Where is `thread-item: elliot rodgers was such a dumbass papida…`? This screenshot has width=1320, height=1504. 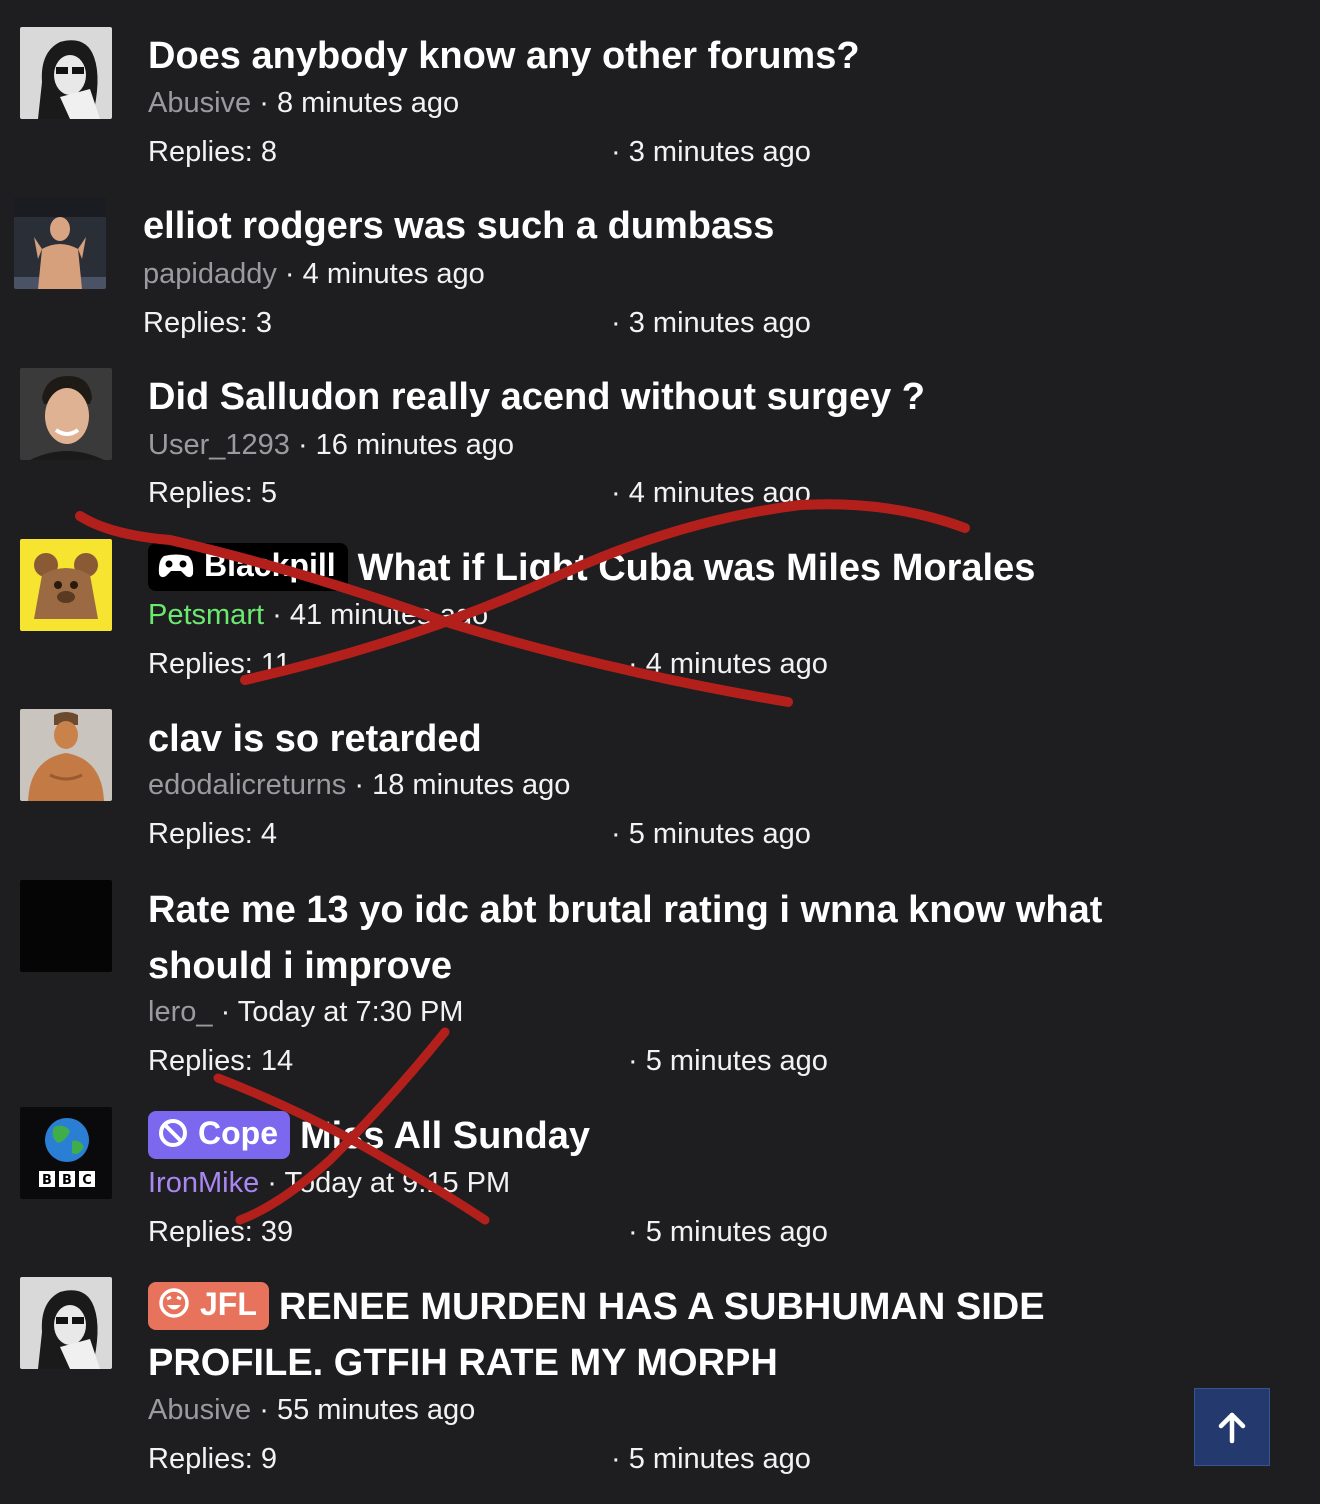
thread-item: elliot rodgers was such a dumbass papida… is located at coordinates (660, 265).